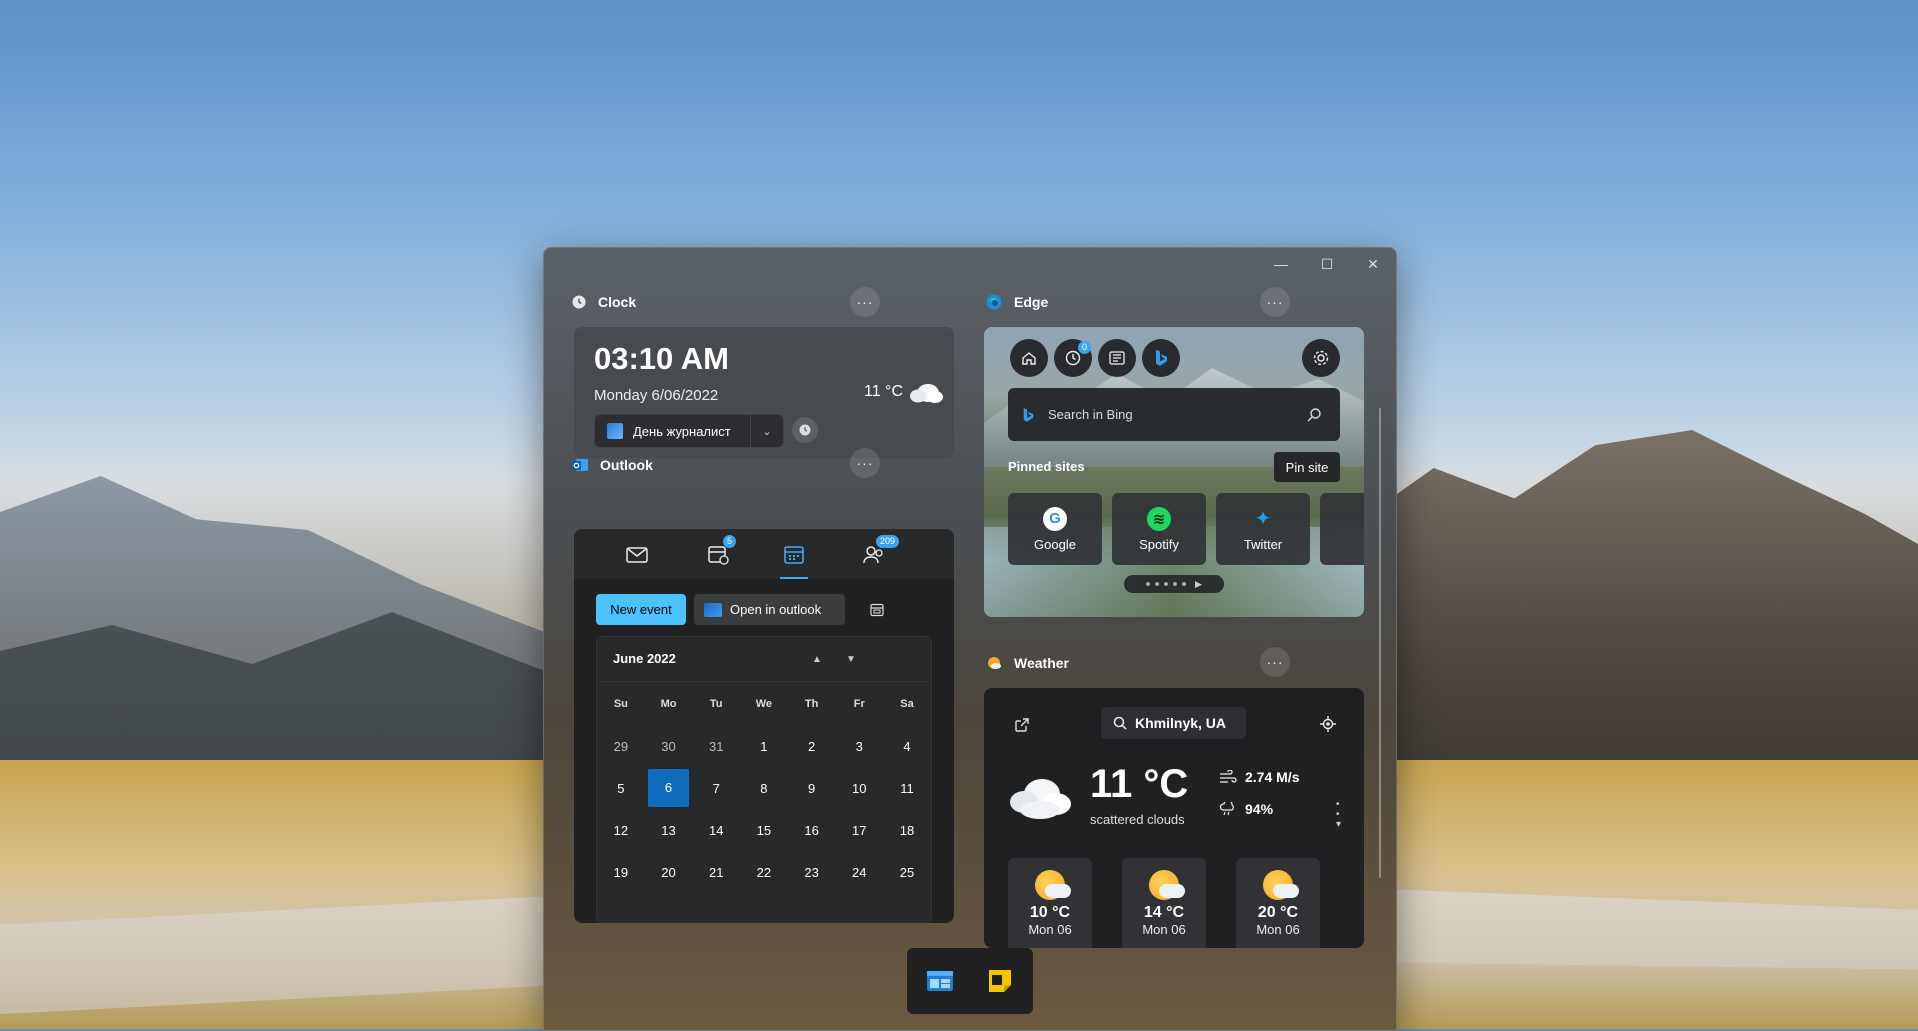  I want to click on bottom-toolbar, so click(970, 981).